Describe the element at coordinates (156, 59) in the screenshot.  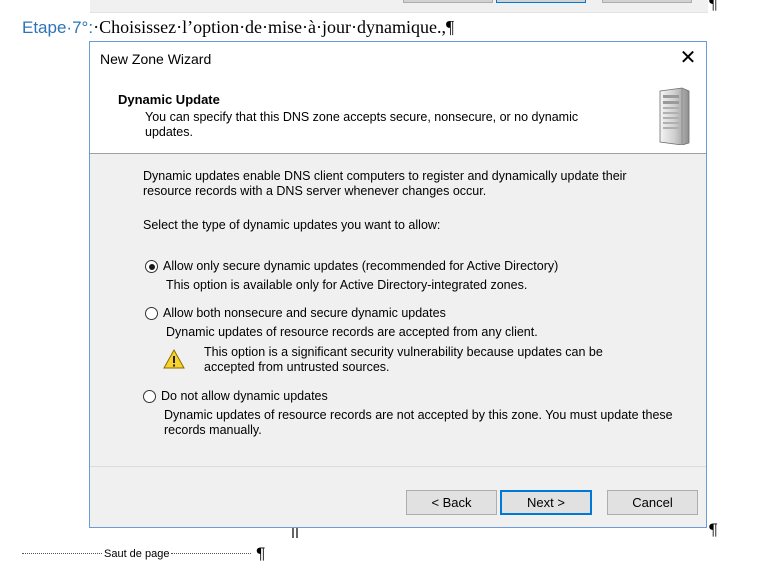
I see `window-title: New Zone Wizard` at that location.